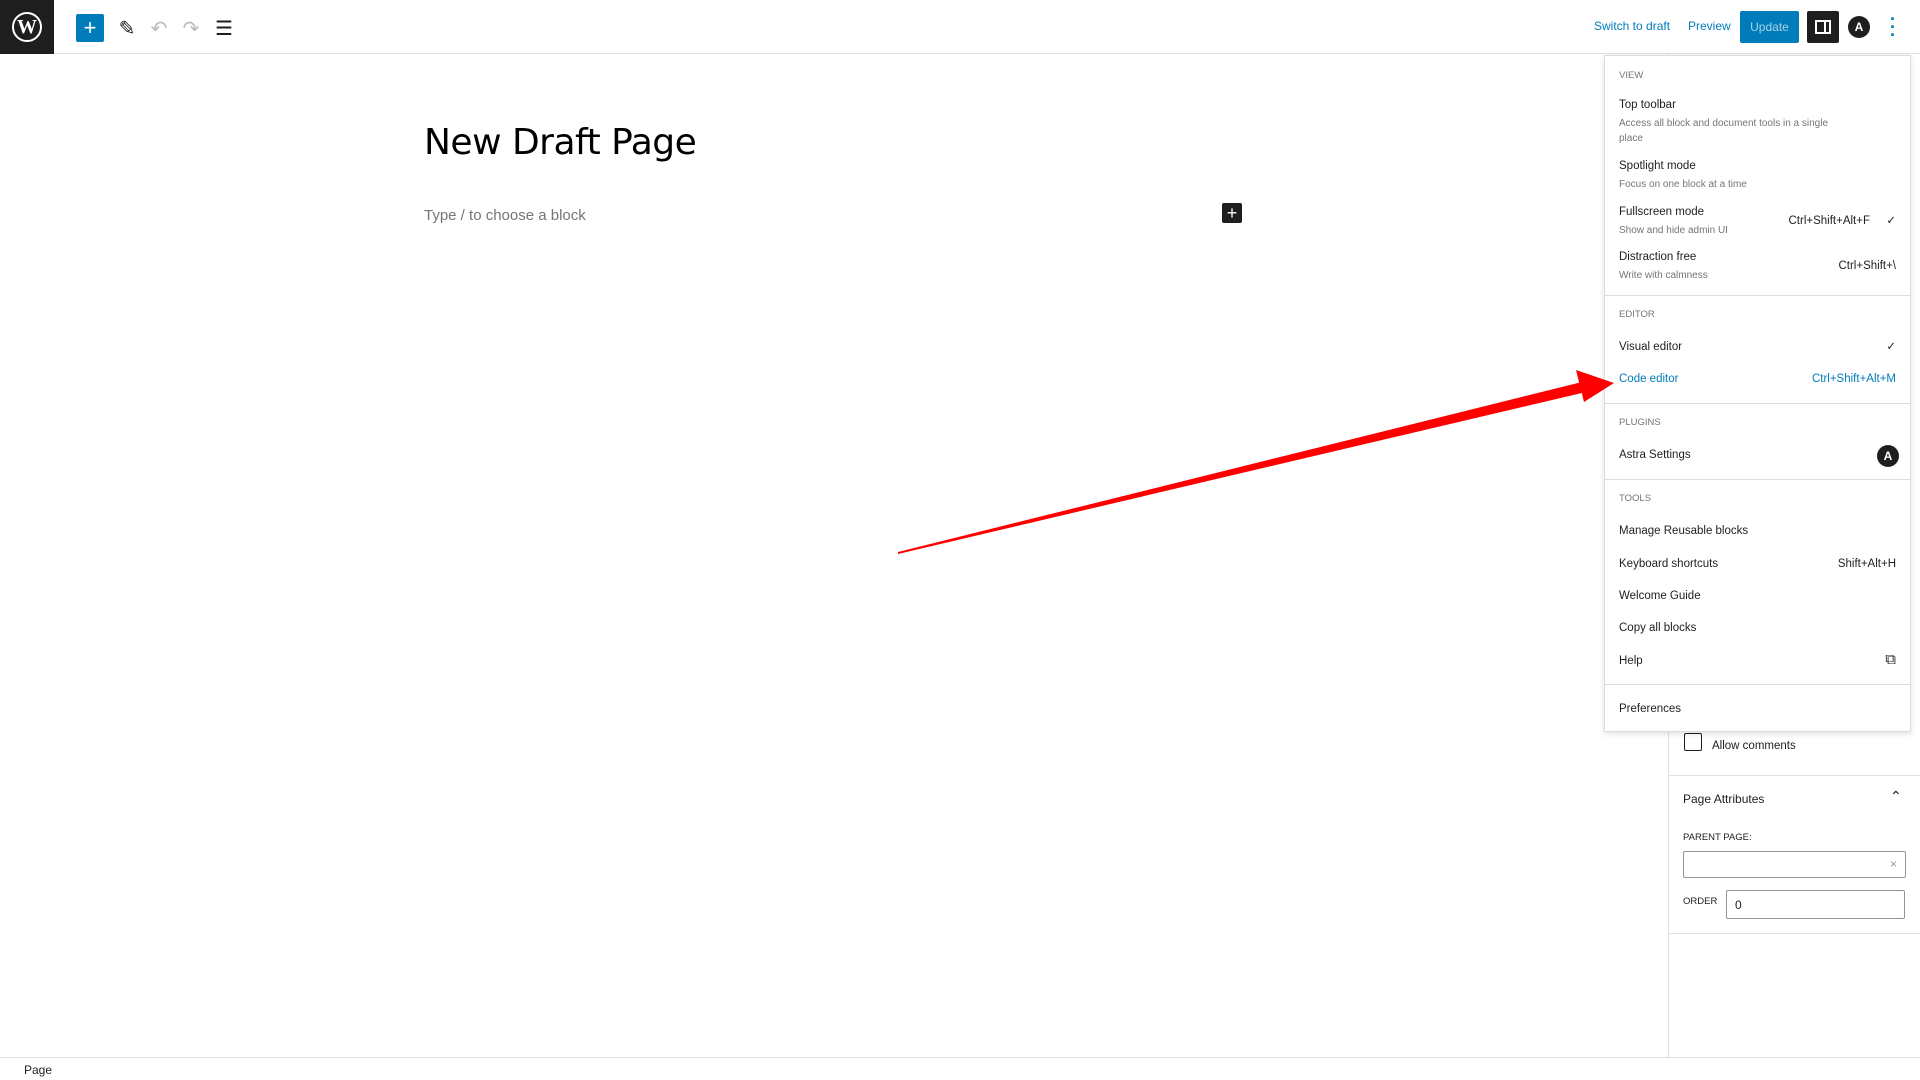 The height and width of the screenshot is (1080, 1920). What do you see at coordinates (1640, 422) in the screenshot?
I see `plugins-heading: PLUGINS` at bounding box center [1640, 422].